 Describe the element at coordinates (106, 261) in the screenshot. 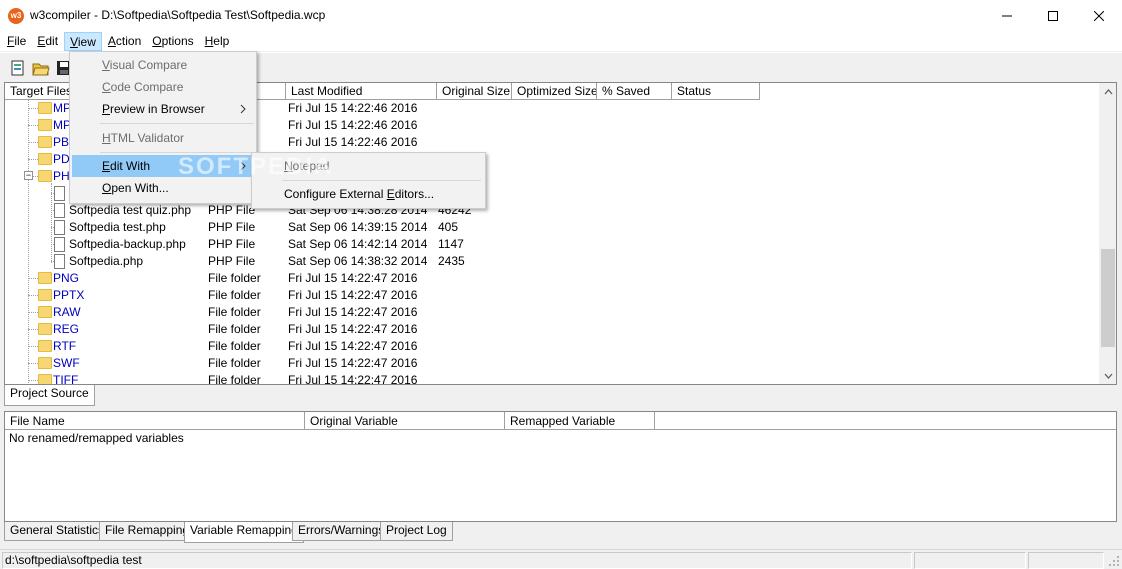

I see `row-file-name: Softpedia.php` at that location.